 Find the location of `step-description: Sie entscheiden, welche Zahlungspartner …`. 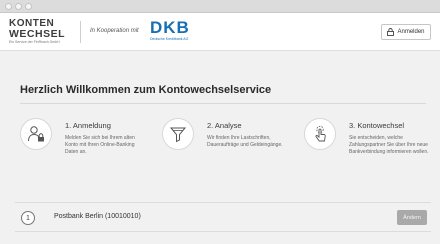

step-description: Sie entscheiden, welche Zahlungspartner … is located at coordinates (389, 145).